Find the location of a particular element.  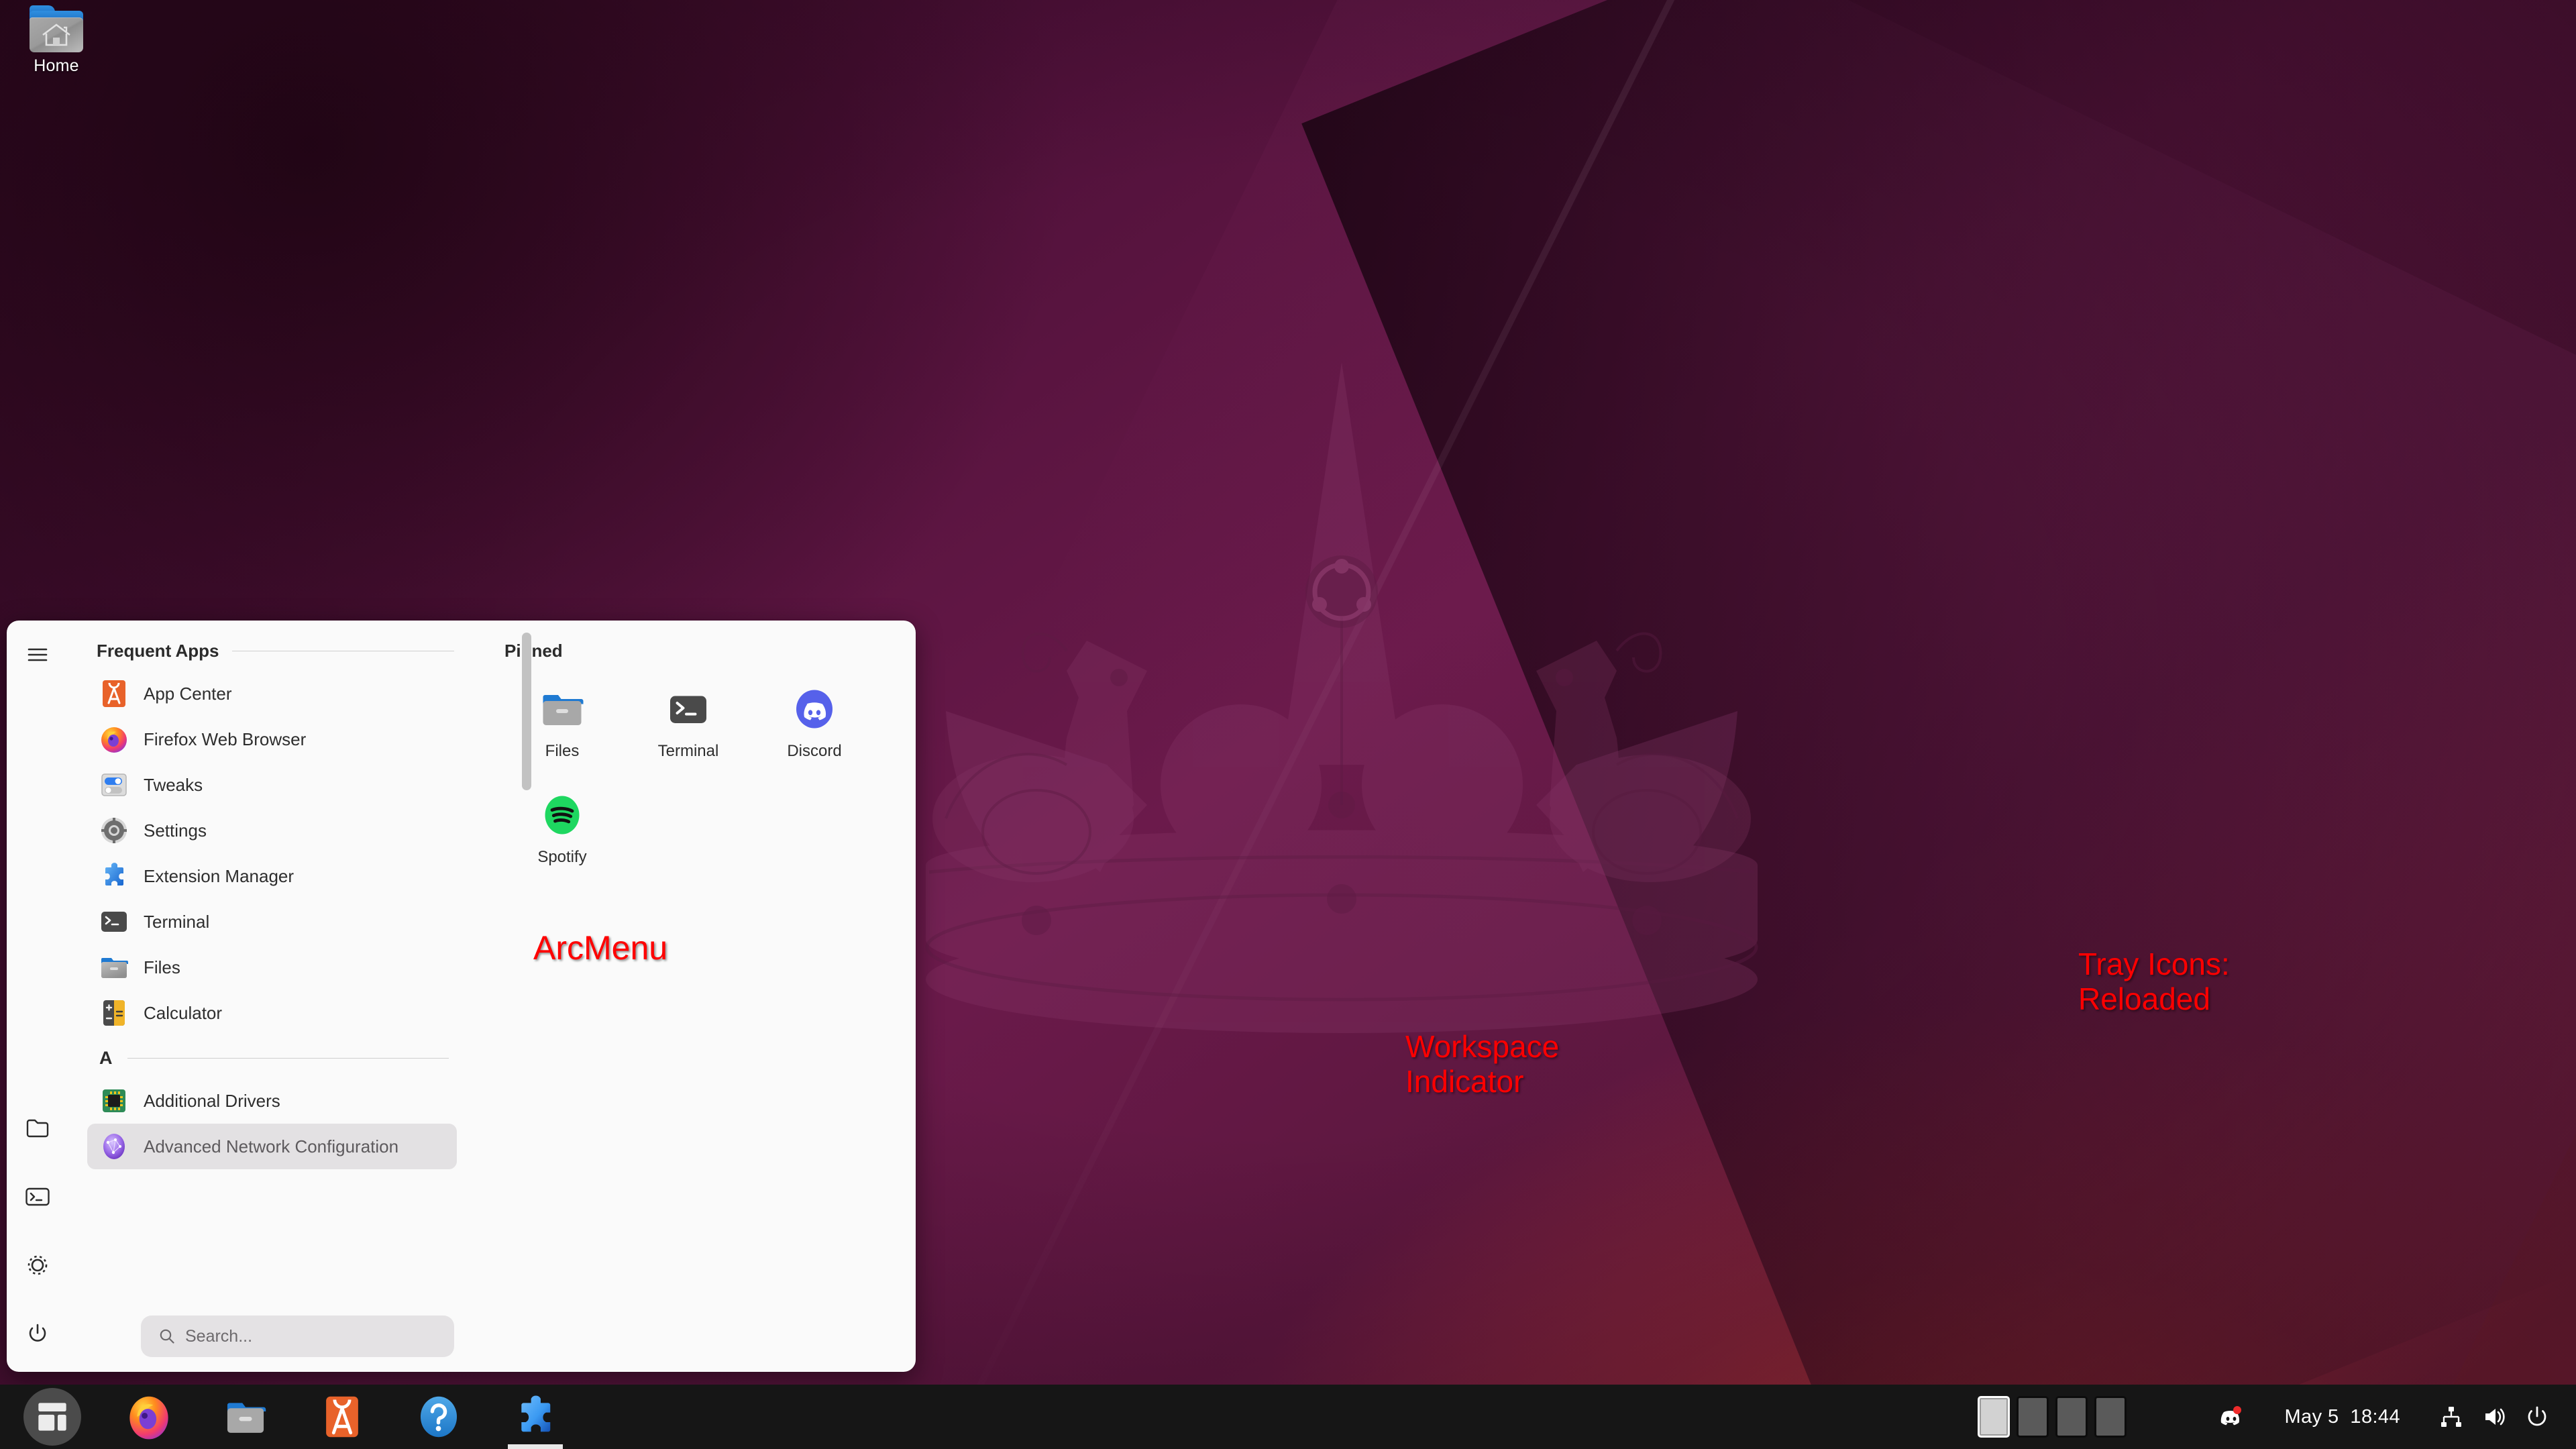

app-label: Tweaks is located at coordinates (173, 784).